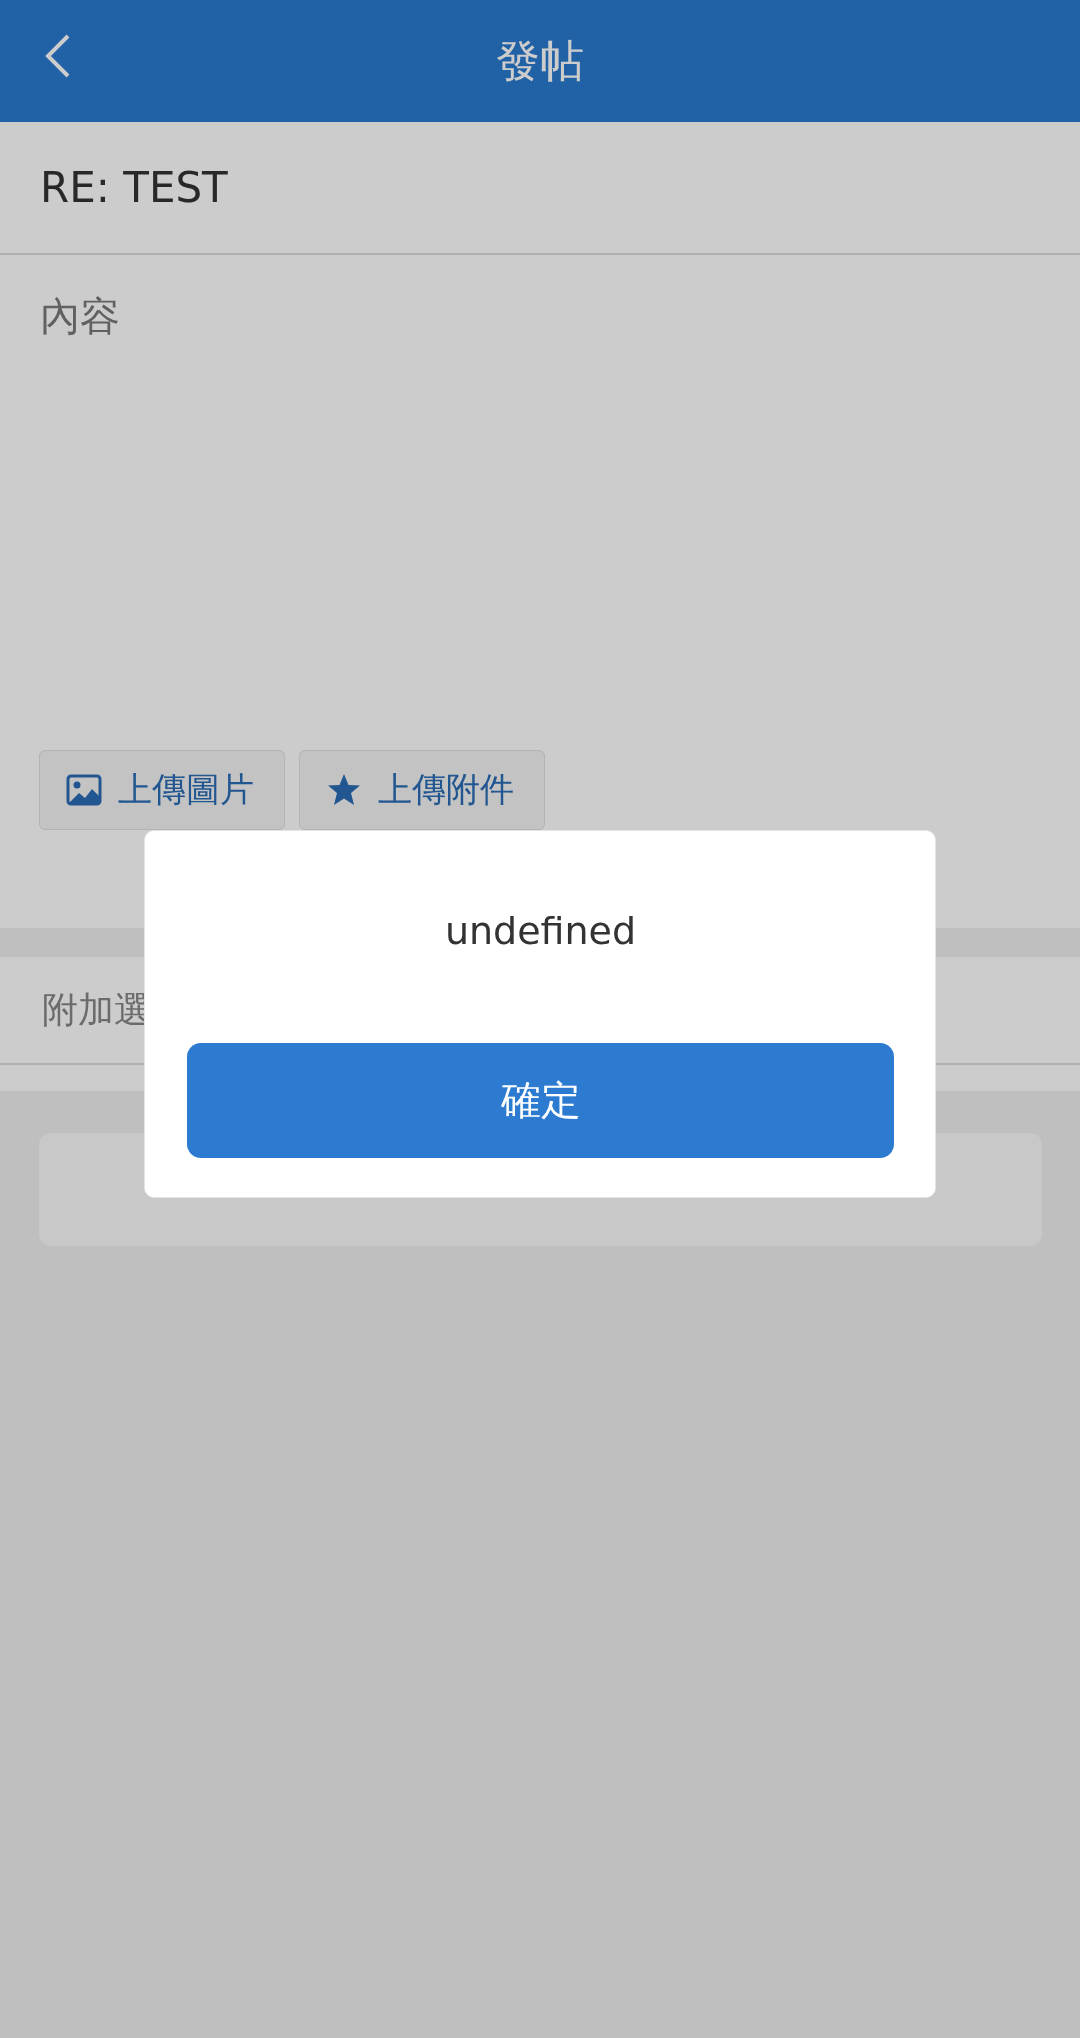 Image resolution: width=1080 pixels, height=2038 pixels. What do you see at coordinates (58, 56) in the screenshot?
I see `back-icon` at bounding box center [58, 56].